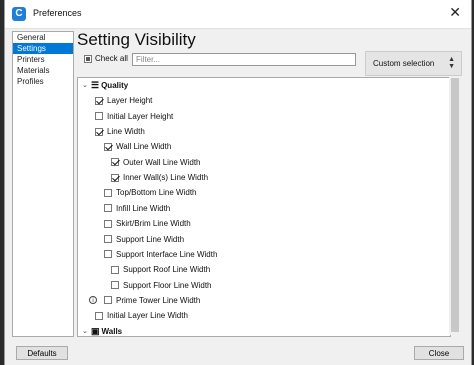 This screenshot has height=365, width=474. What do you see at coordinates (147, 316) in the screenshot?
I see `setting-label: Initial Layer Line Width` at bounding box center [147, 316].